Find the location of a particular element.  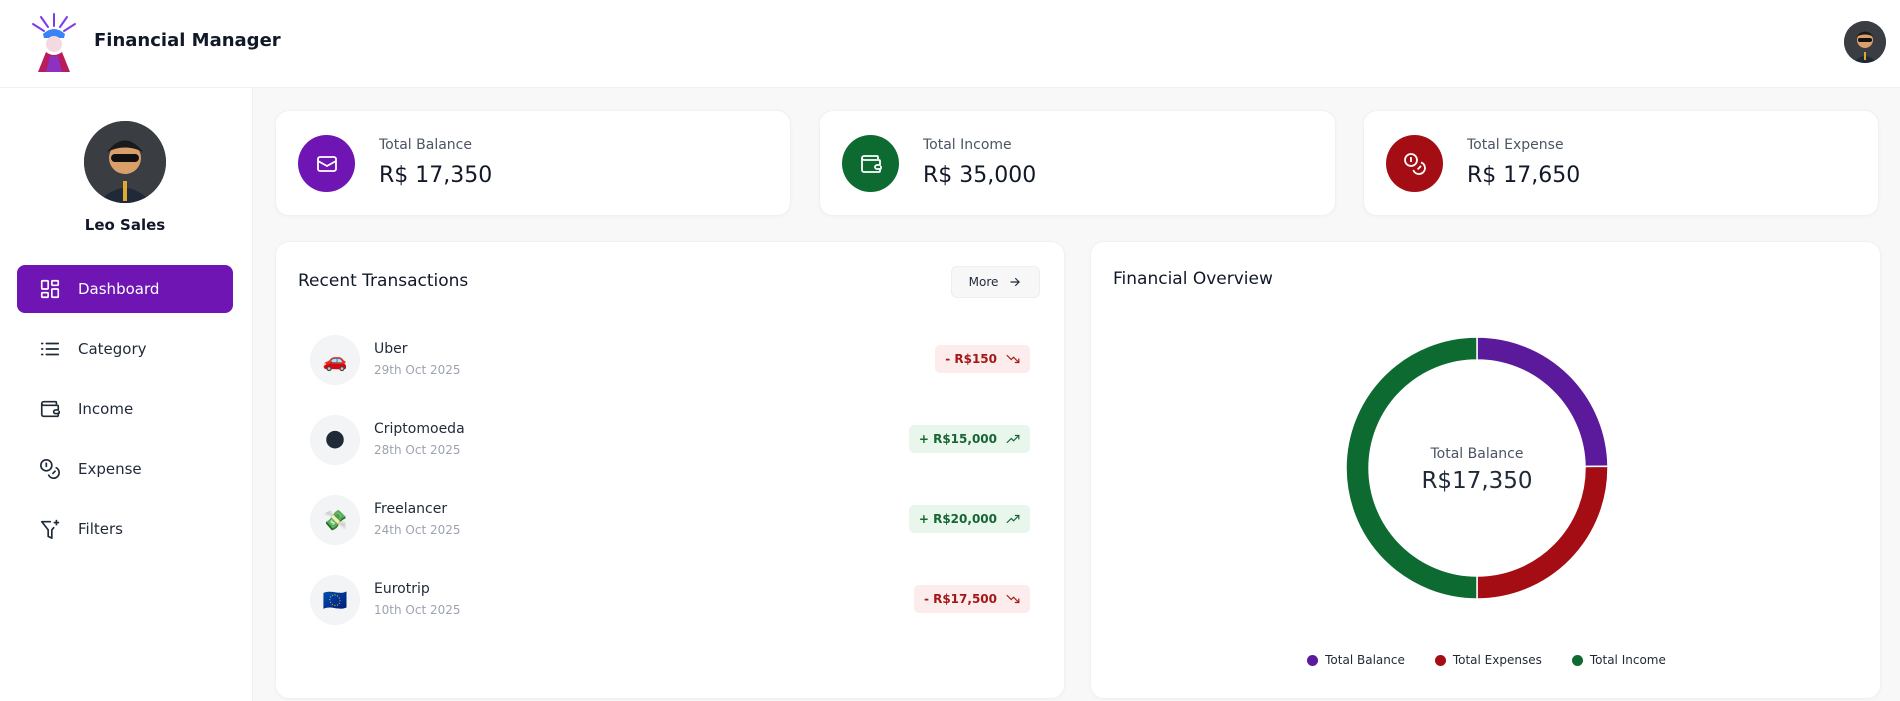

sidebar-item-category: Category is located at coordinates (125, 349).